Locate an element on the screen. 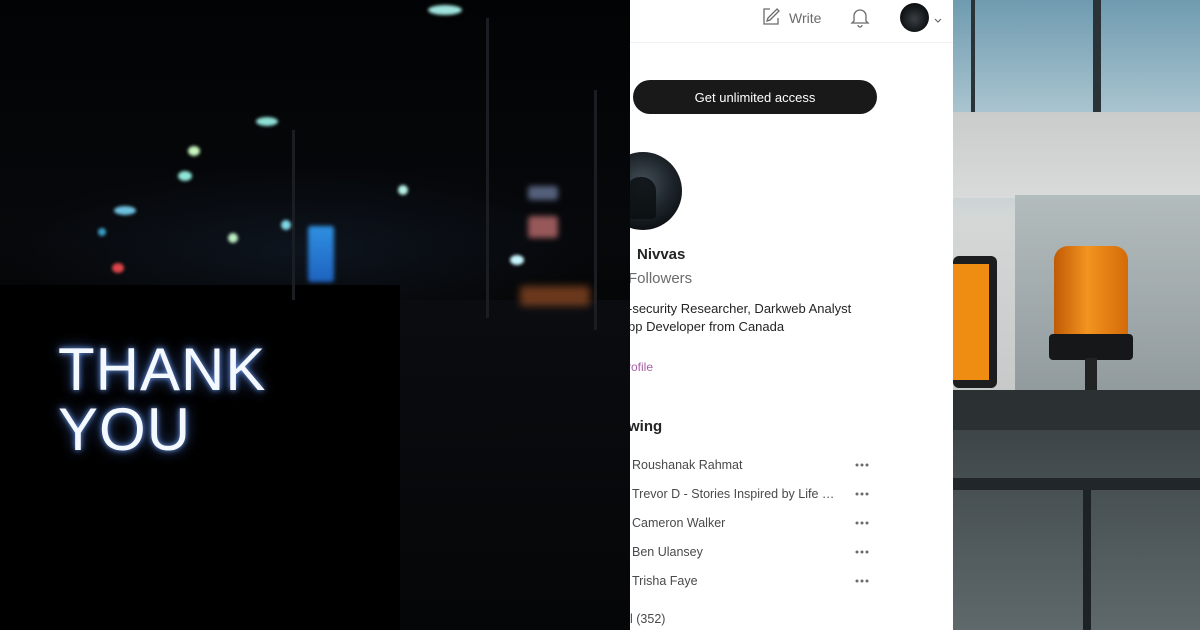 The height and width of the screenshot is (630, 1200). following-name: Cameron Walker is located at coordinates (737, 523).